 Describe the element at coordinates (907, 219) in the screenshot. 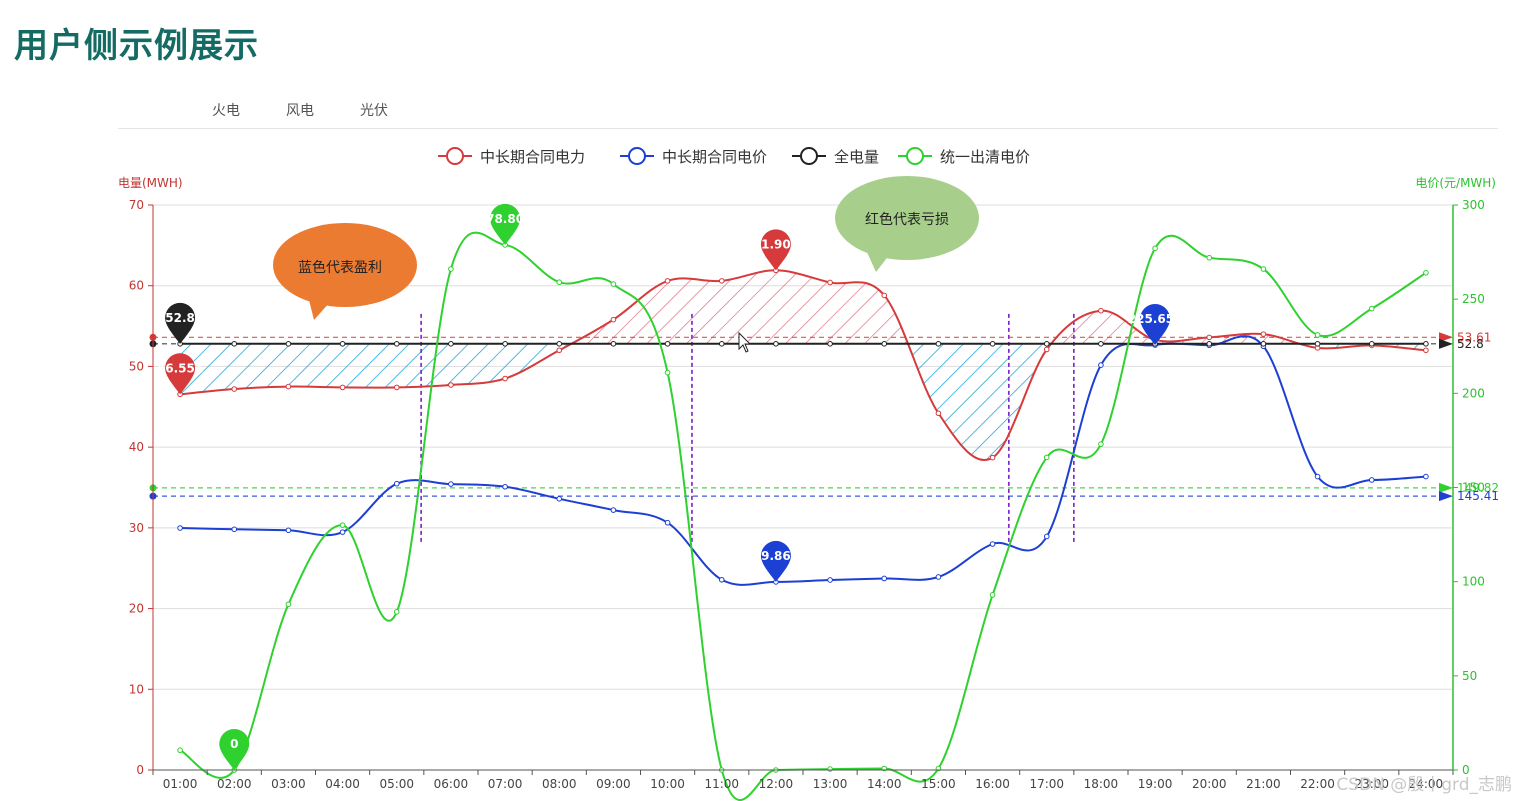

I see `annotation-loss-text: 红色代表亏损` at that location.